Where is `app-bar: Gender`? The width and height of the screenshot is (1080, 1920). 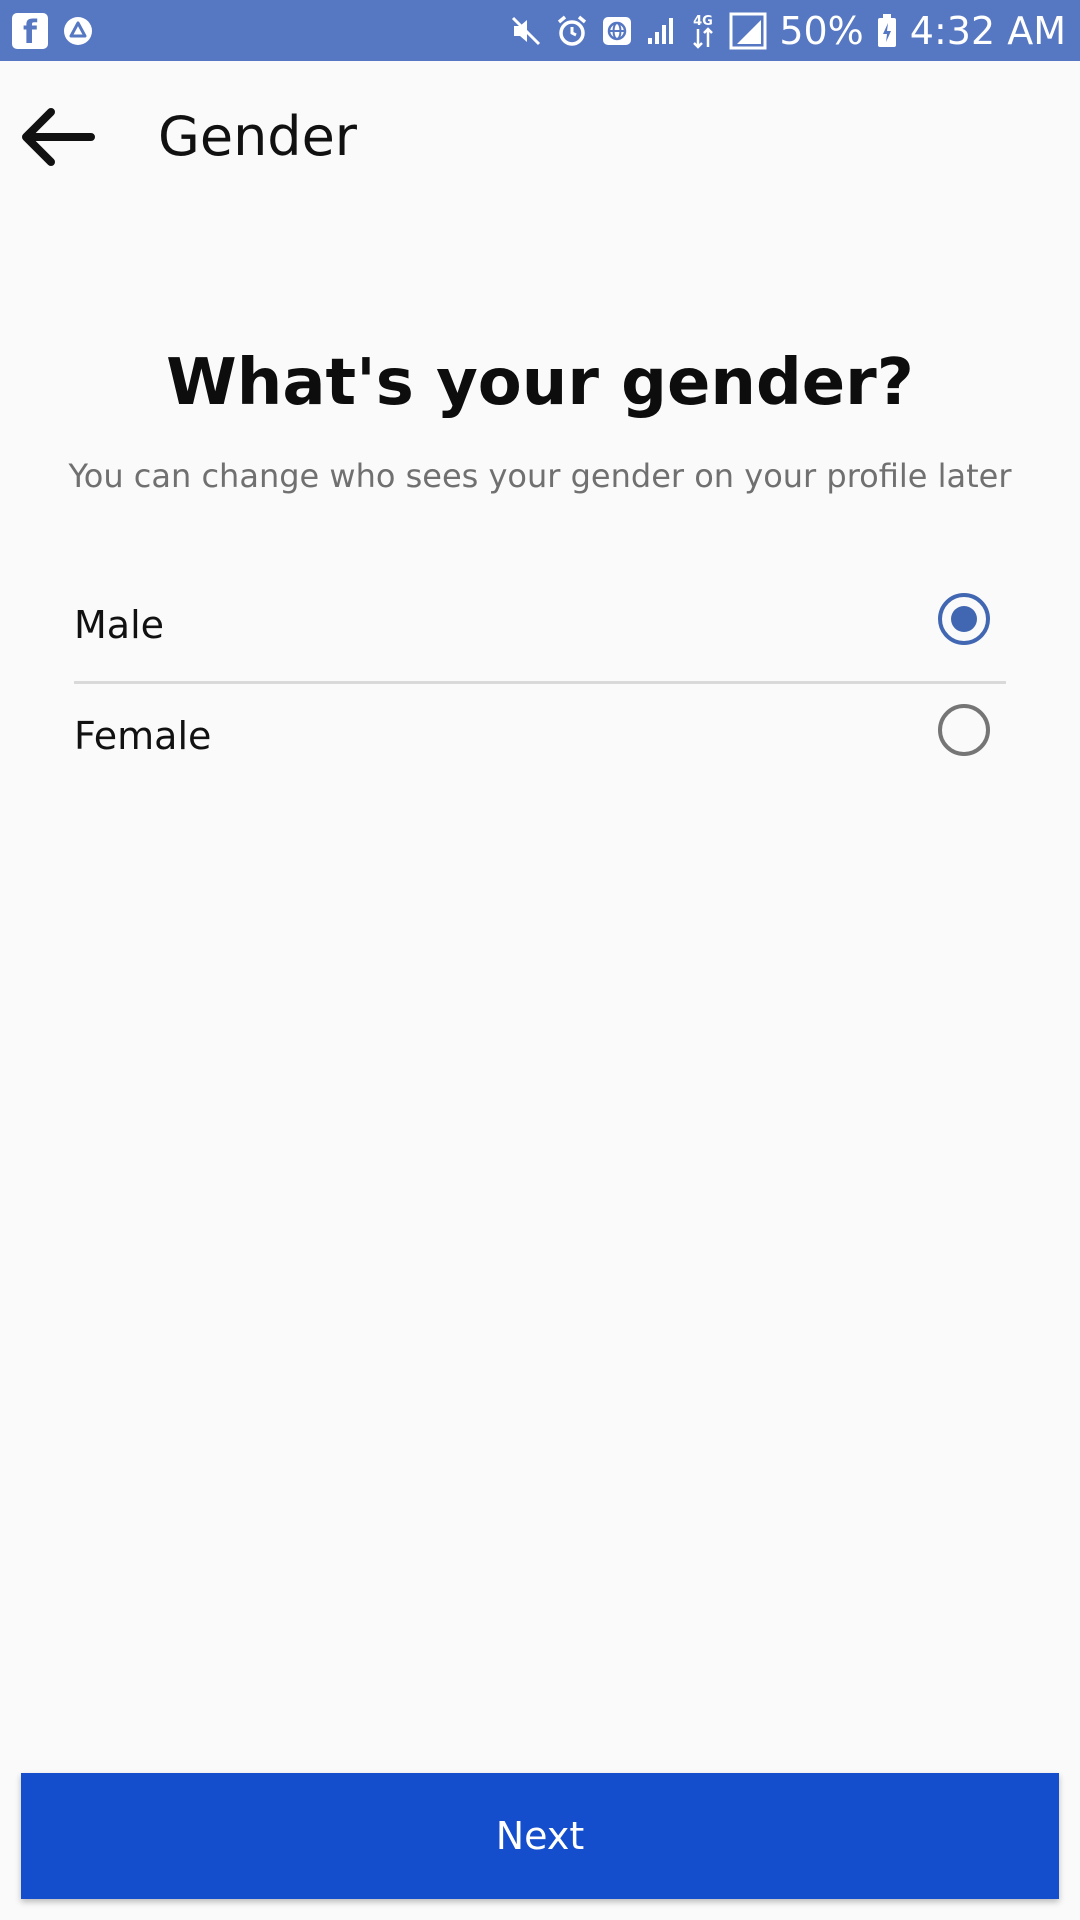 app-bar: Gender is located at coordinates (540, 137).